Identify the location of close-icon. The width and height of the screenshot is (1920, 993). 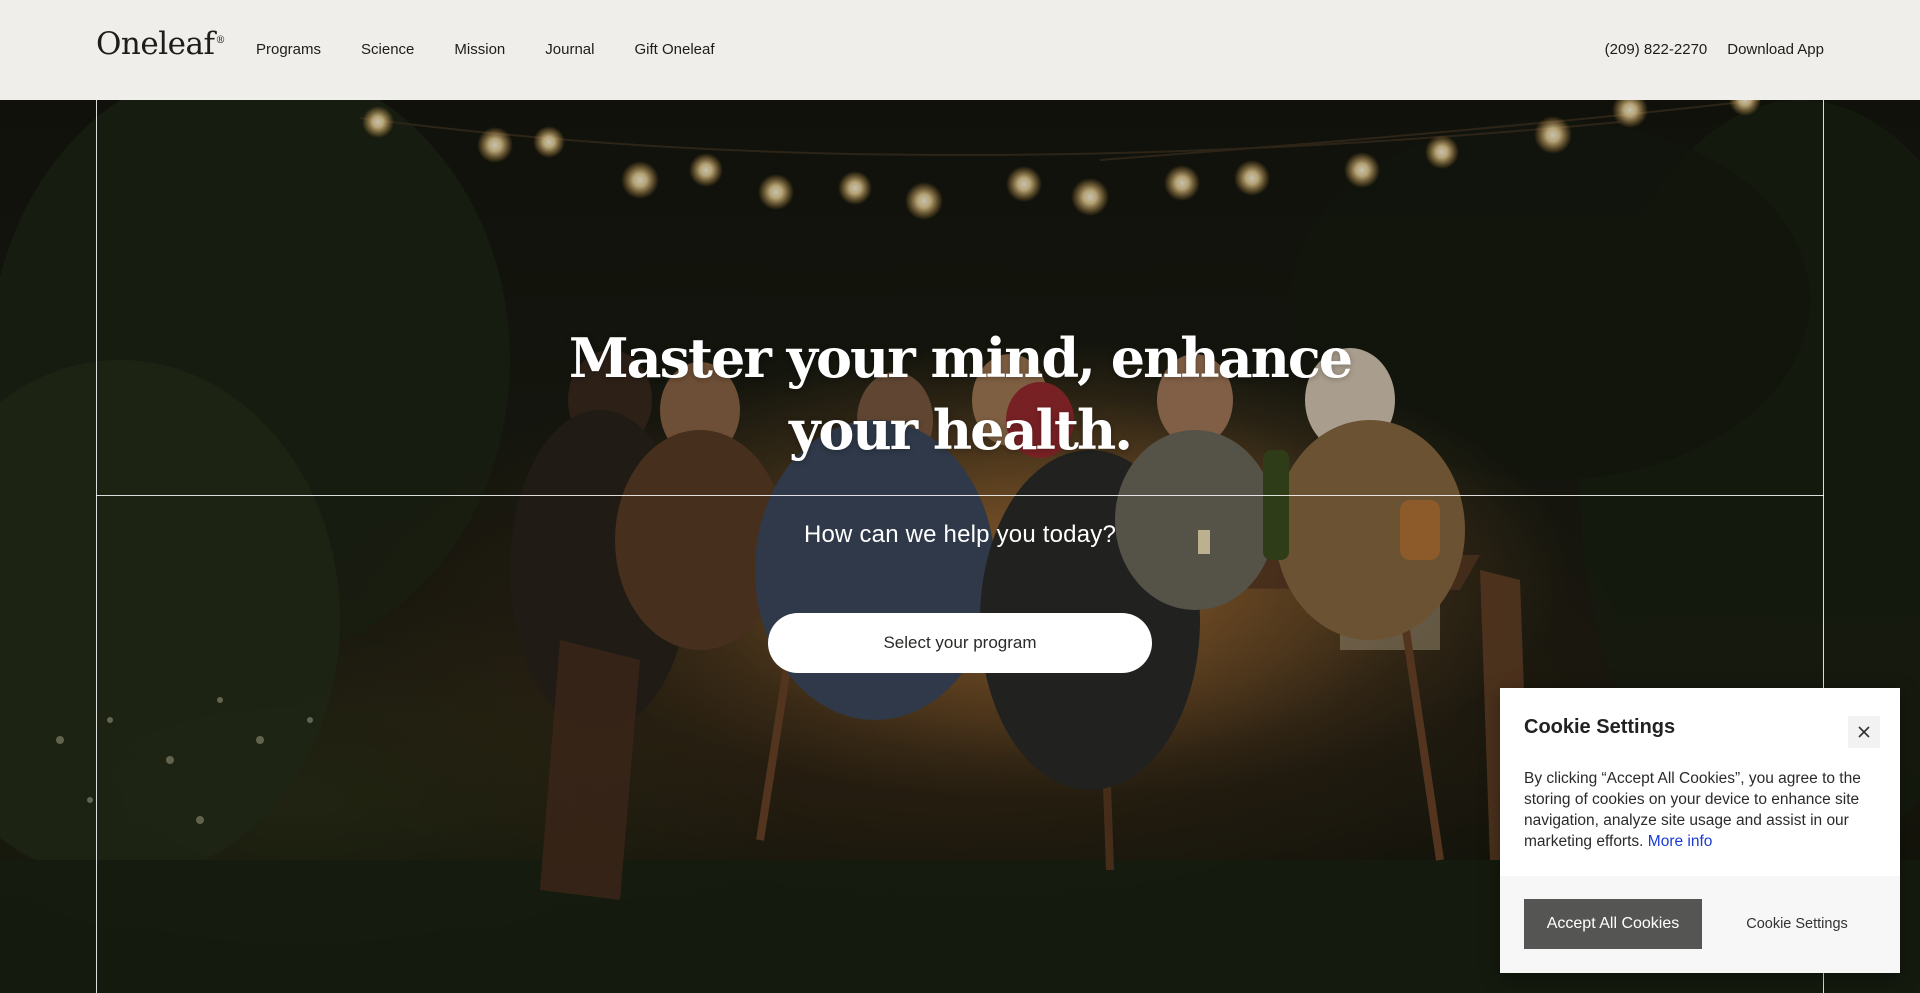
(1864, 732).